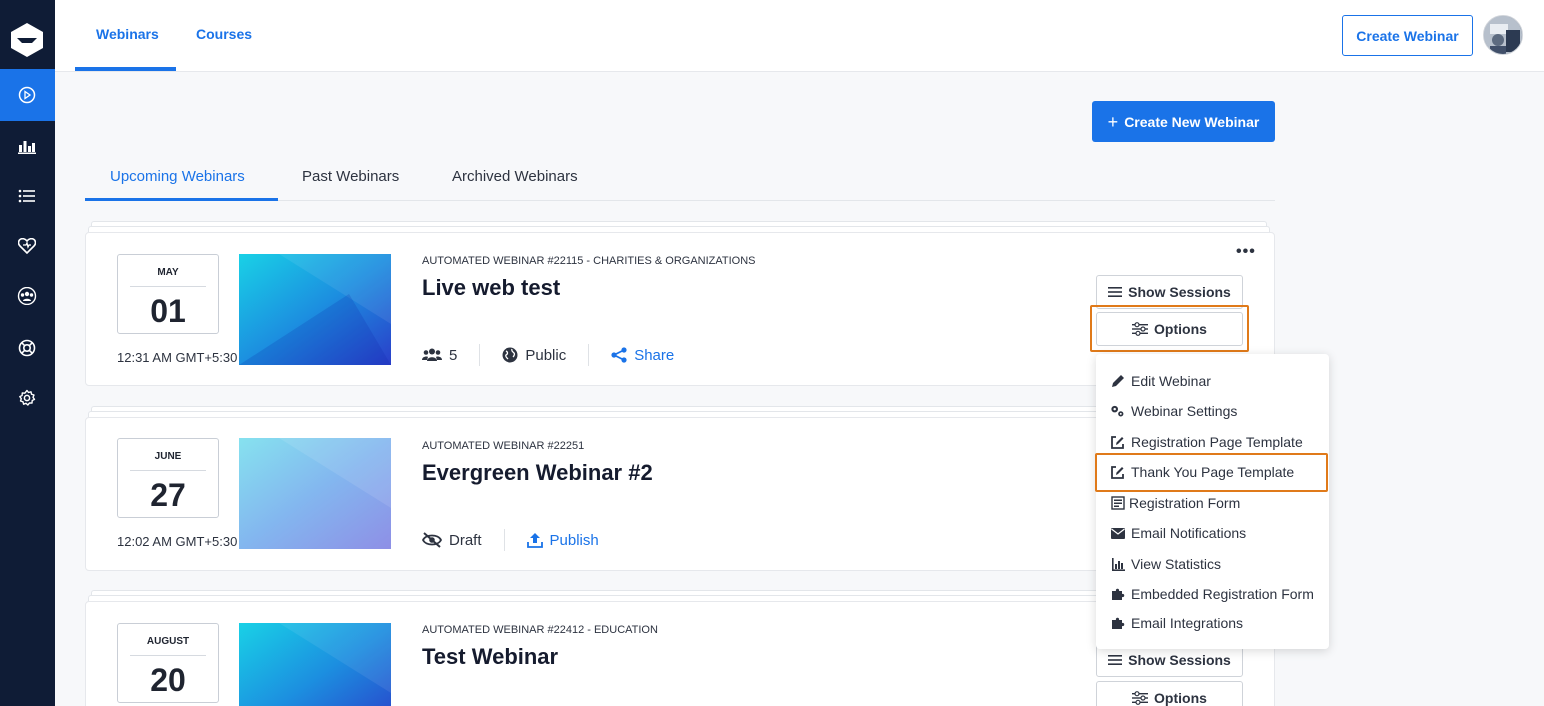  What do you see at coordinates (432, 540) in the screenshot?
I see `eye-slash-icon` at bounding box center [432, 540].